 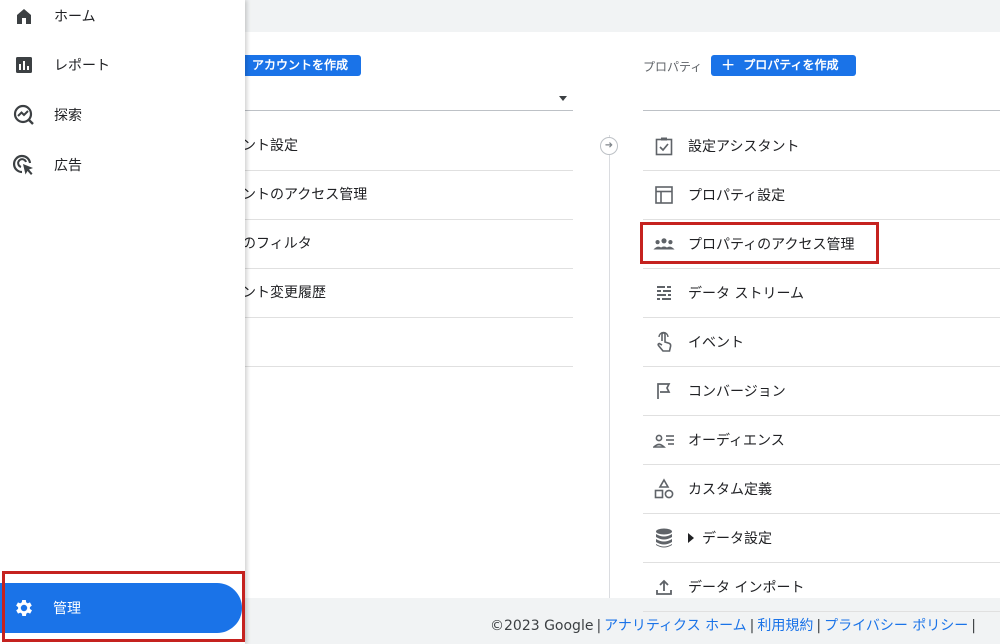 What do you see at coordinates (664, 146) in the screenshot?
I see `checklist-icon` at bounding box center [664, 146].